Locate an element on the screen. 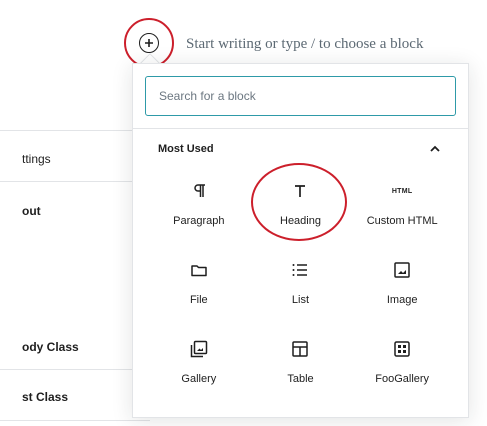  heading-icon is located at coordinates (300, 191).